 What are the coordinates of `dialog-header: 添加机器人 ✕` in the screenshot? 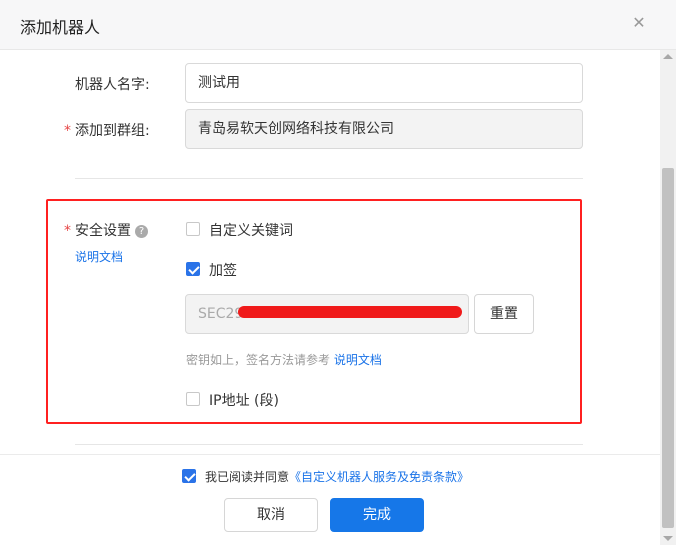 It's located at (338, 25).